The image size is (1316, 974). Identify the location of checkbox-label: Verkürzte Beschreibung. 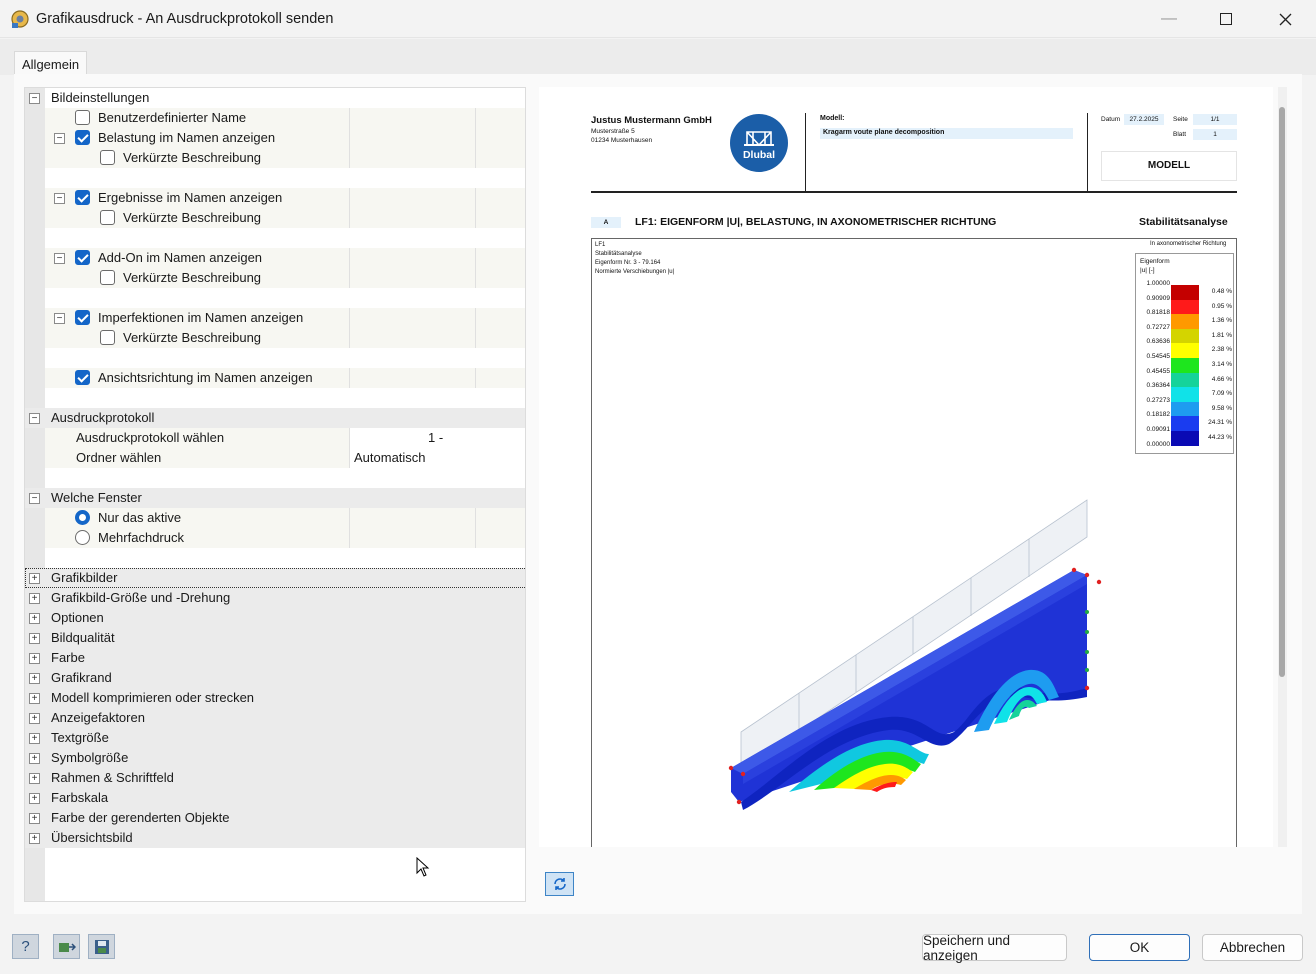
(192, 158).